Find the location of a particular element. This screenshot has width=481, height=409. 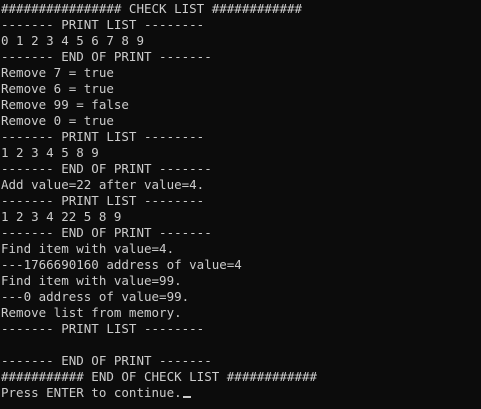

console-line: ---0 address of value=99. is located at coordinates (95, 296).